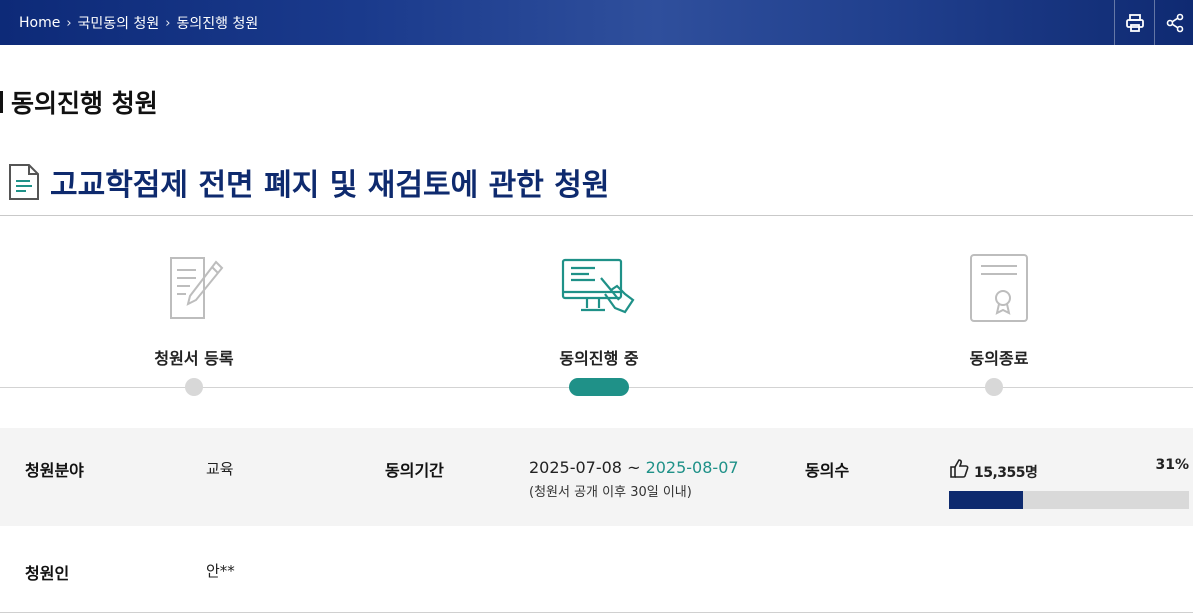 This screenshot has width=1193, height=613. What do you see at coordinates (1006, 473) in the screenshot?
I see `count-value: 15,355명` at bounding box center [1006, 473].